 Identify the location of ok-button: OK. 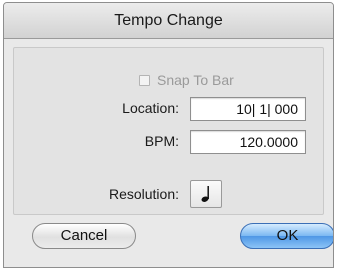
(286, 236).